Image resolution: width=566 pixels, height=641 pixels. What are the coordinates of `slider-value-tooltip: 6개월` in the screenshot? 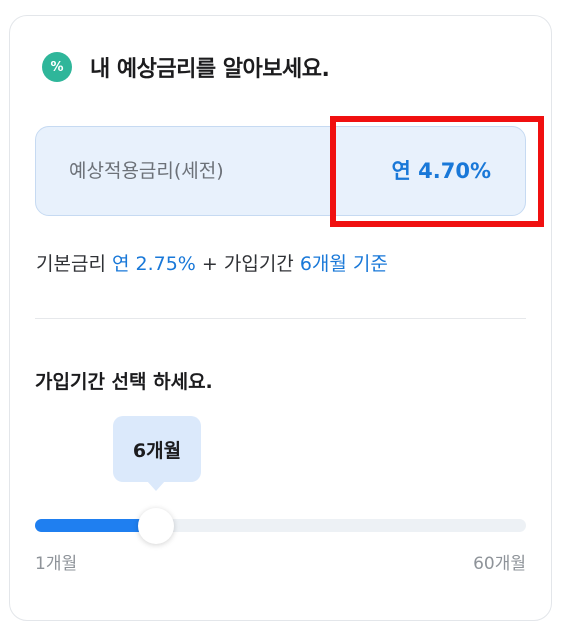 It's located at (157, 449).